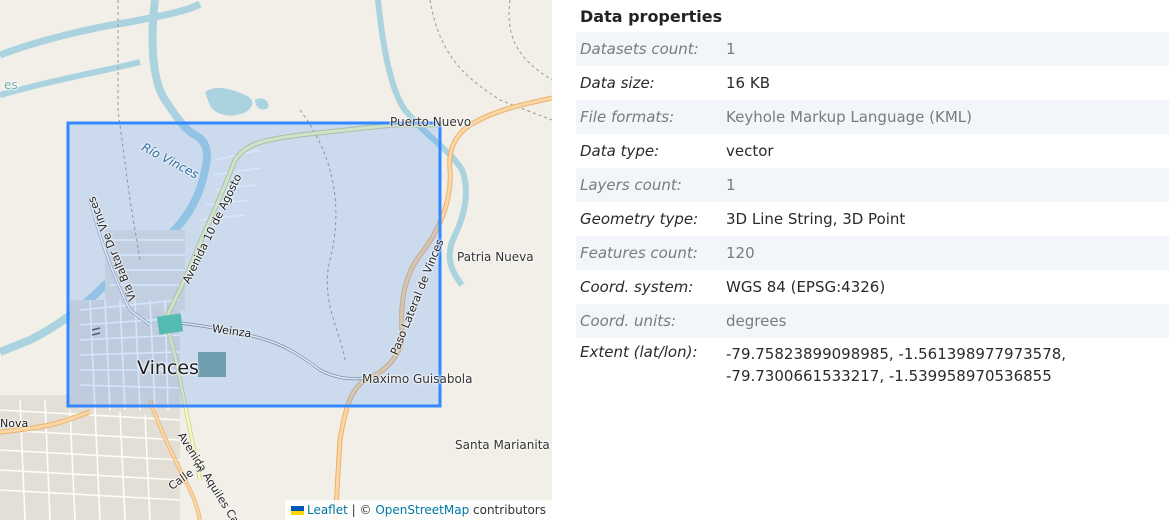  What do you see at coordinates (631, 185) in the screenshot?
I see `property-key: Layers count:` at bounding box center [631, 185].